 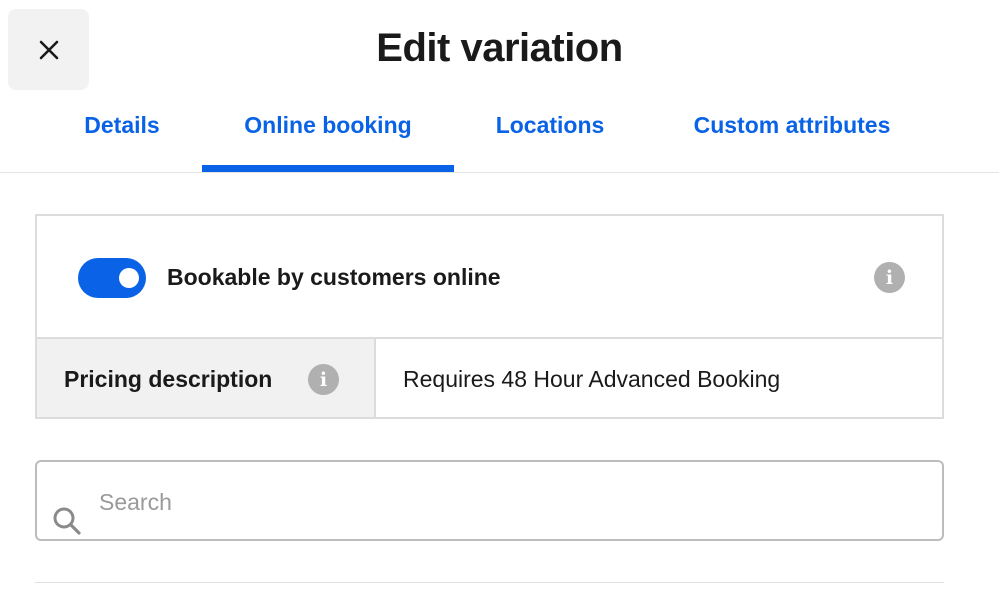 I want to click on search-input, so click(x=509, y=502).